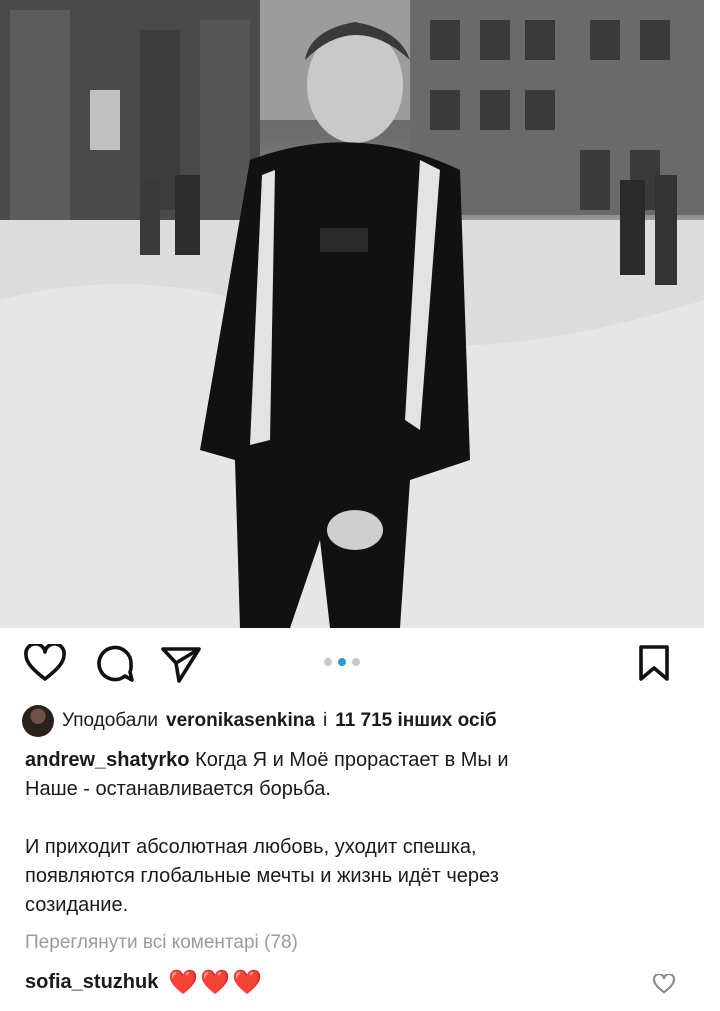 This screenshot has width=720, height=1011. I want to click on bookmark-icon, so click(654, 663).